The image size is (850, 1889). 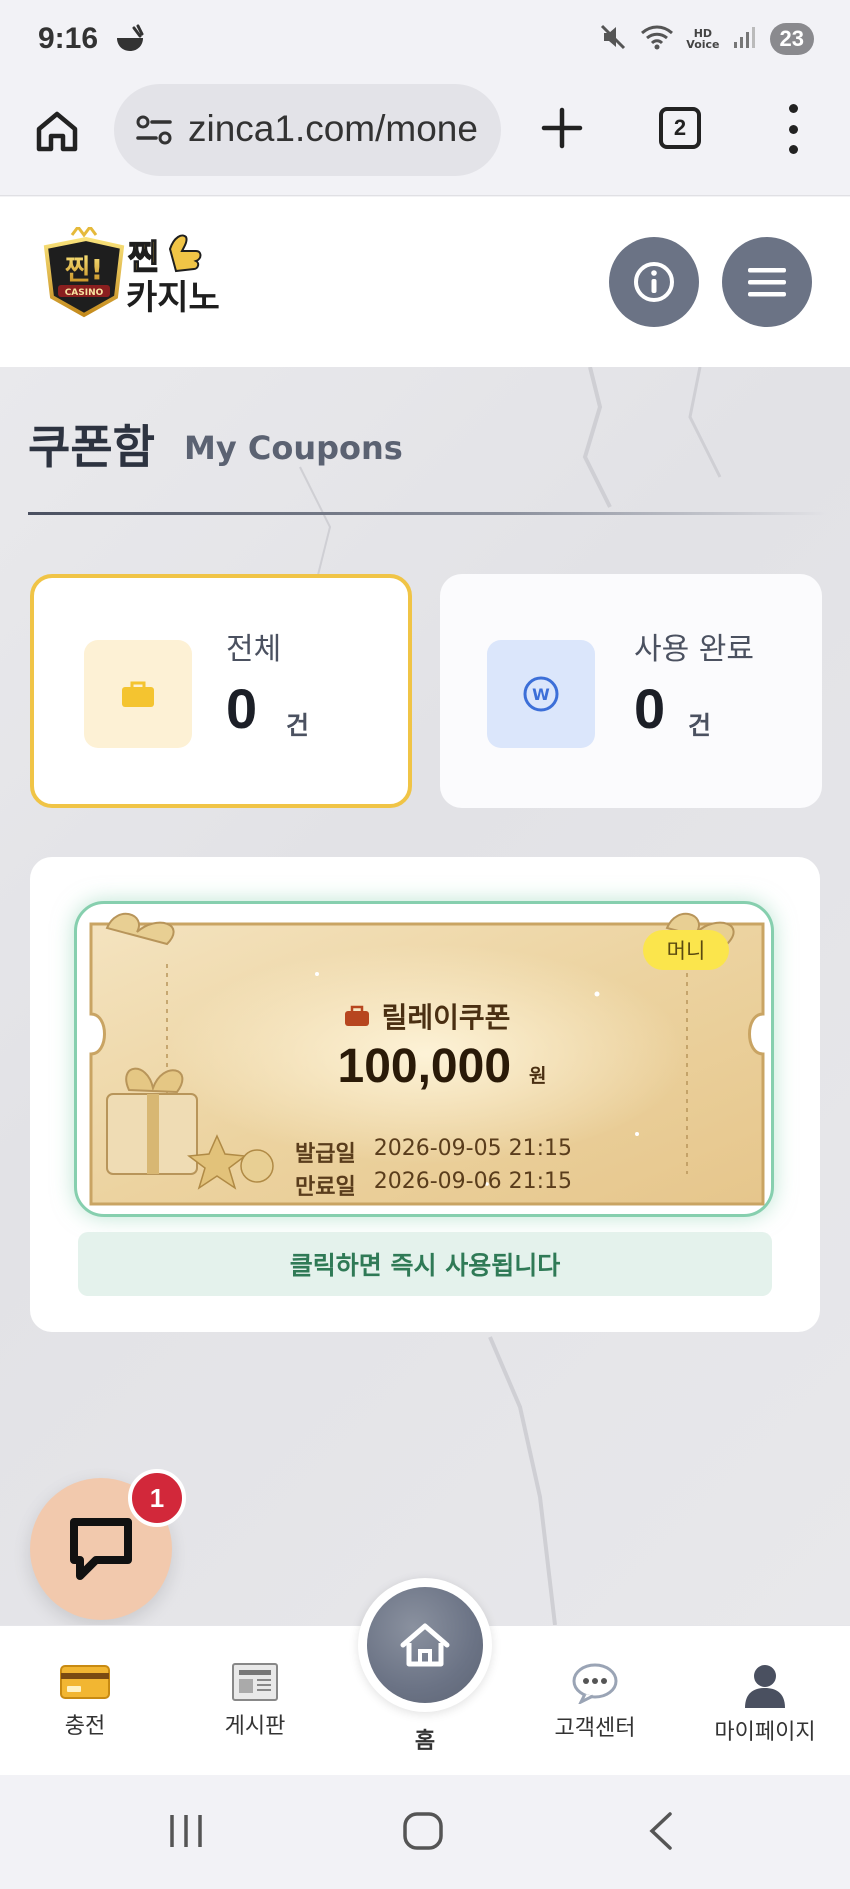 I want to click on info-icon, so click(x=654, y=282).